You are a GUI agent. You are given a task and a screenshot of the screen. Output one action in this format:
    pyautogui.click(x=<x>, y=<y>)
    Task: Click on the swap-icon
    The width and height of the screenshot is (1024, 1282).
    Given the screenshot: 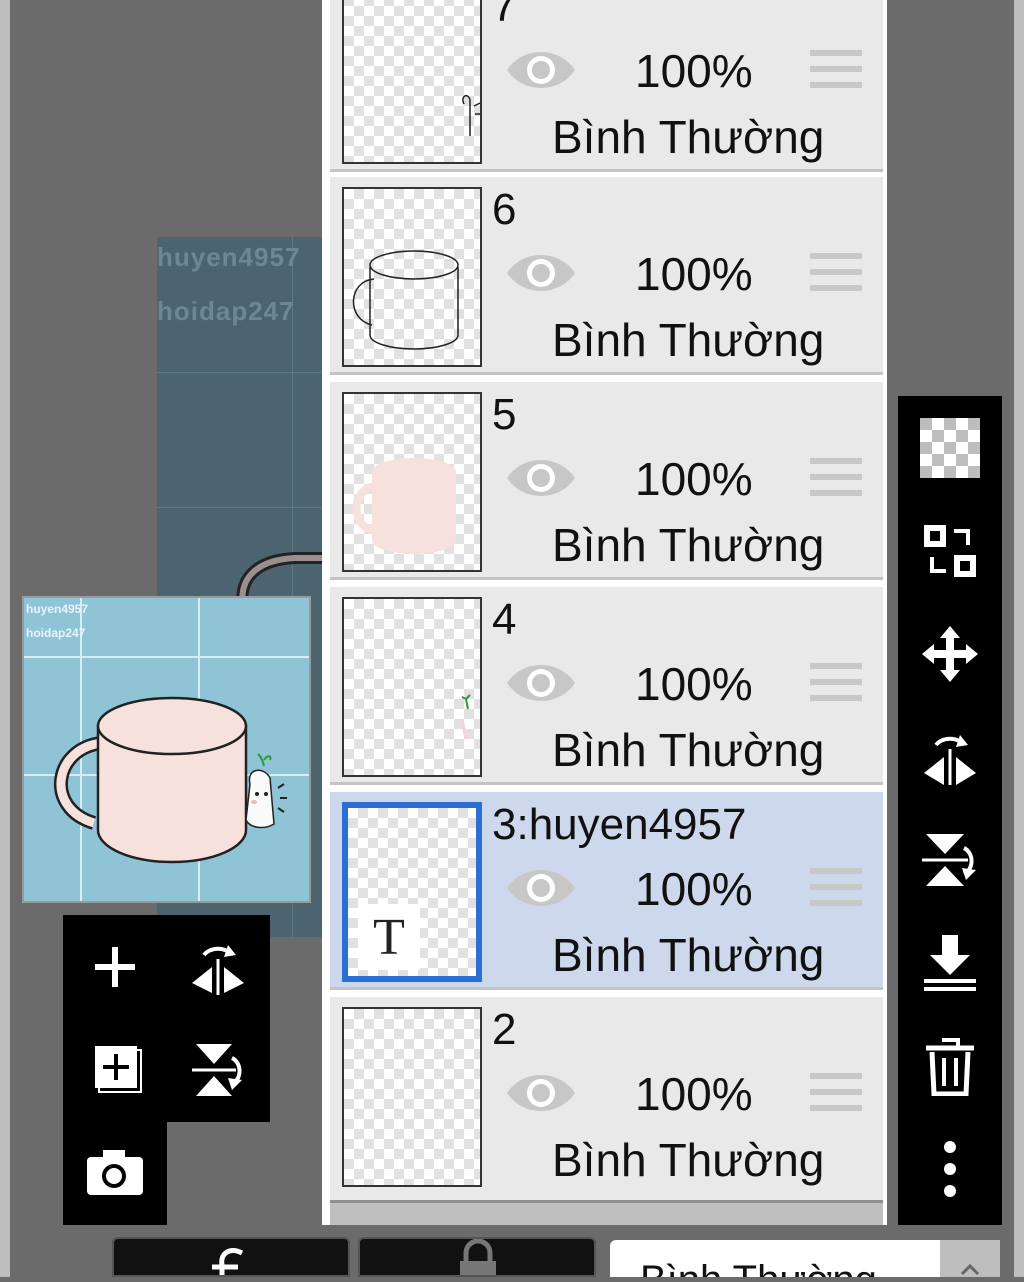 What is the action you would take?
    pyautogui.click(x=950, y=551)
    